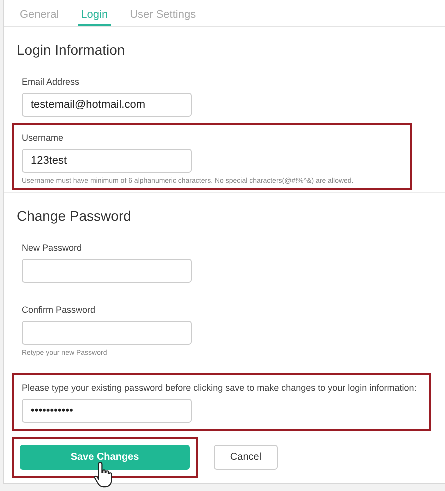 Image resolution: width=445 pixels, height=491 pixels. Describe the element at coordinates (53, 248) in the screenshot. I see `field-label: New Password` at that location.